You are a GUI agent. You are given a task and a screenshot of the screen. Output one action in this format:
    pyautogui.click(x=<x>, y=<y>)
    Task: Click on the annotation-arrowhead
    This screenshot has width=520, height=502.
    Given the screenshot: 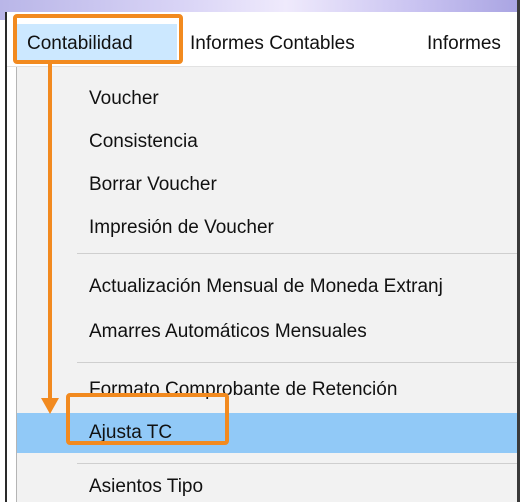 What is the action you would take?
    pyautogui.click(x=50, y=406)
    